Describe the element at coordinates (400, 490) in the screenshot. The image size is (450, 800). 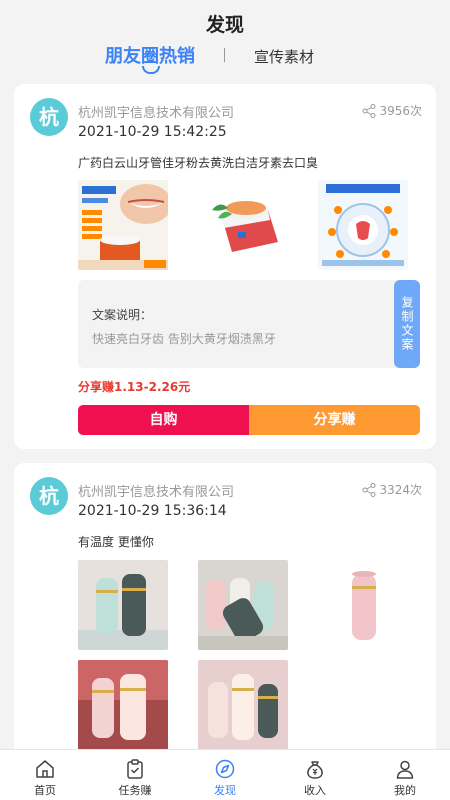
I see `share-count-text: 3324次` at that location.